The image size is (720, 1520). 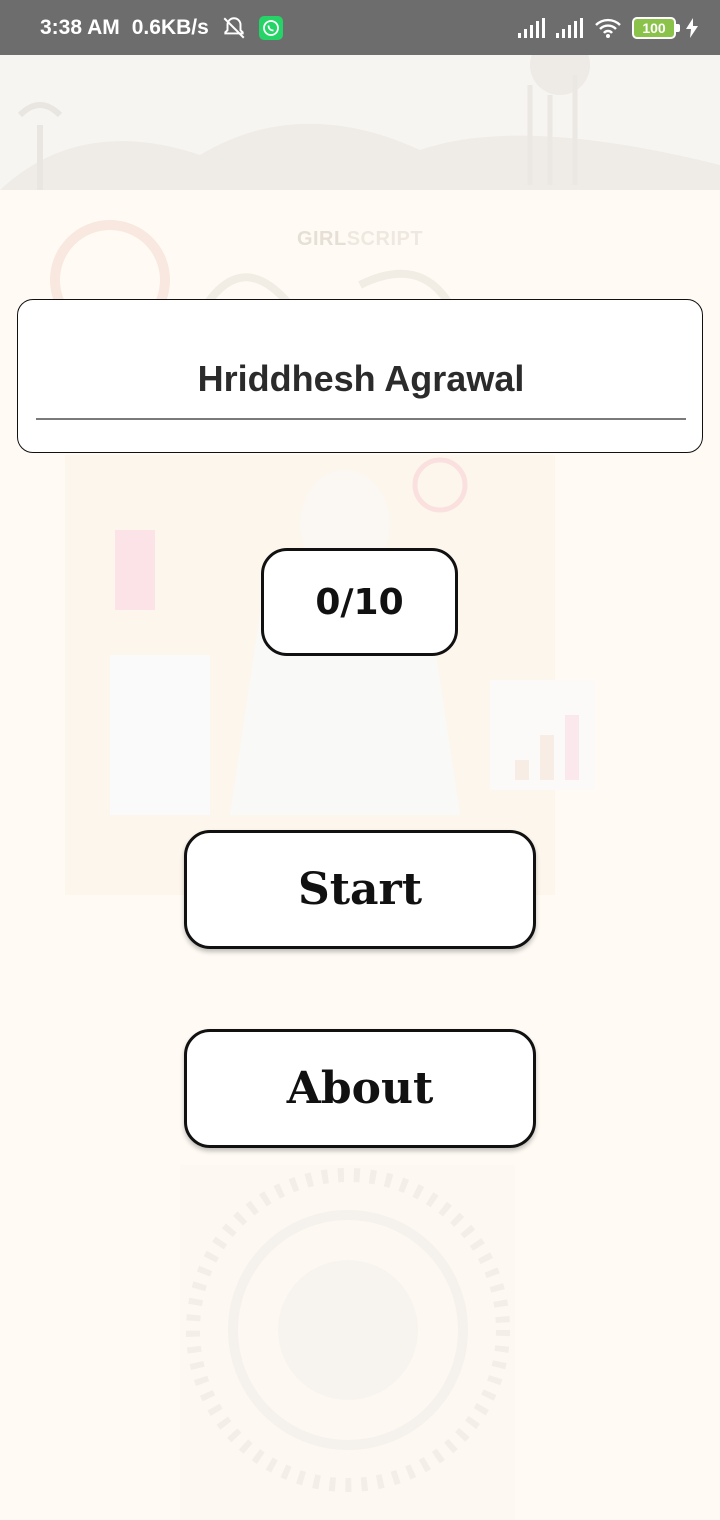 I want to click on battery-level: 100, so click(x=654, y=27).